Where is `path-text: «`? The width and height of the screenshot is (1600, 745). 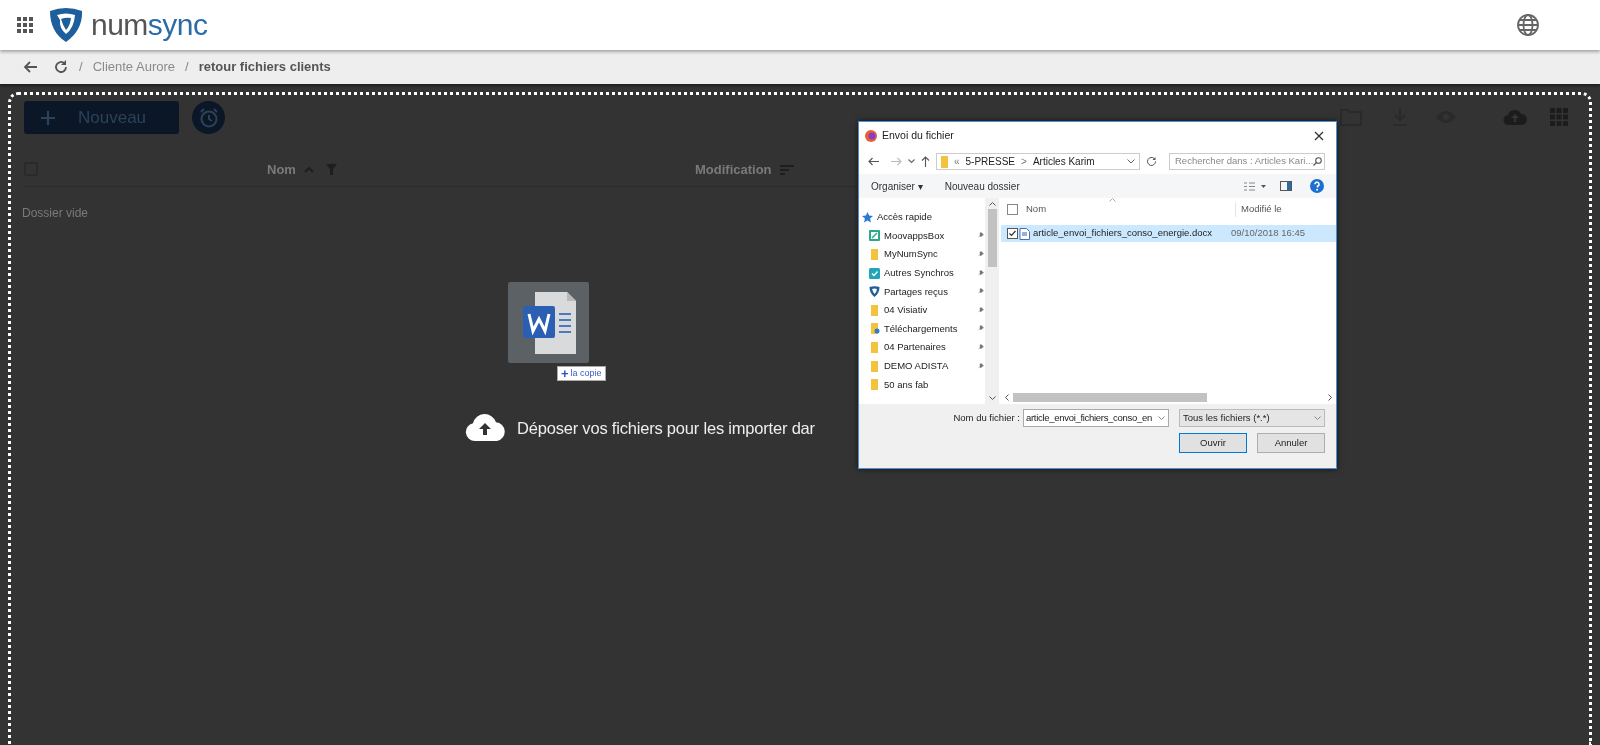
path-text: « is located at coordinates (957, 162).